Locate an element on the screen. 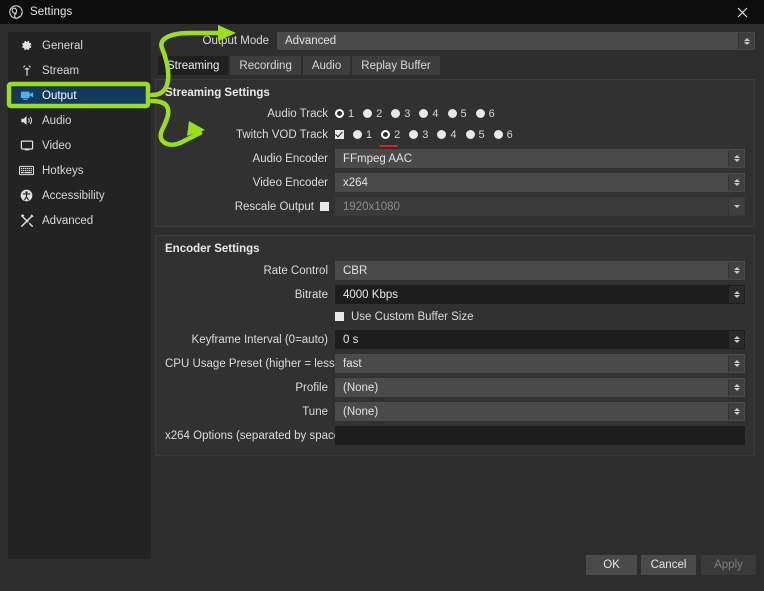 The width and height of the screenshot is (764, 591). rescale-output-checkbox is located at coordinates (324, 206).